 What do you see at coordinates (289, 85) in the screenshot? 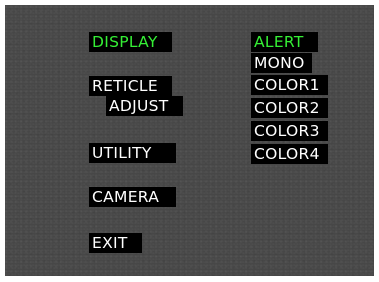
I see `submenu-item-color1: COLOR1` at bounding box center [289, 85].